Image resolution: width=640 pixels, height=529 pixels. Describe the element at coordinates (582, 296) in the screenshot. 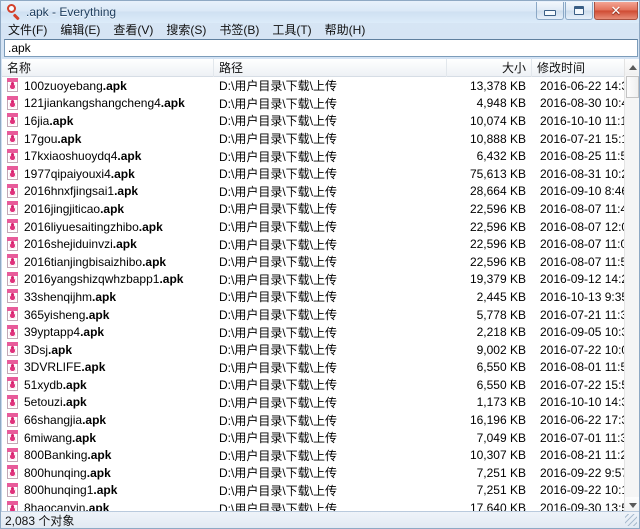

I see `cell-date-modified: 2016-10-13 9:35` at that location.